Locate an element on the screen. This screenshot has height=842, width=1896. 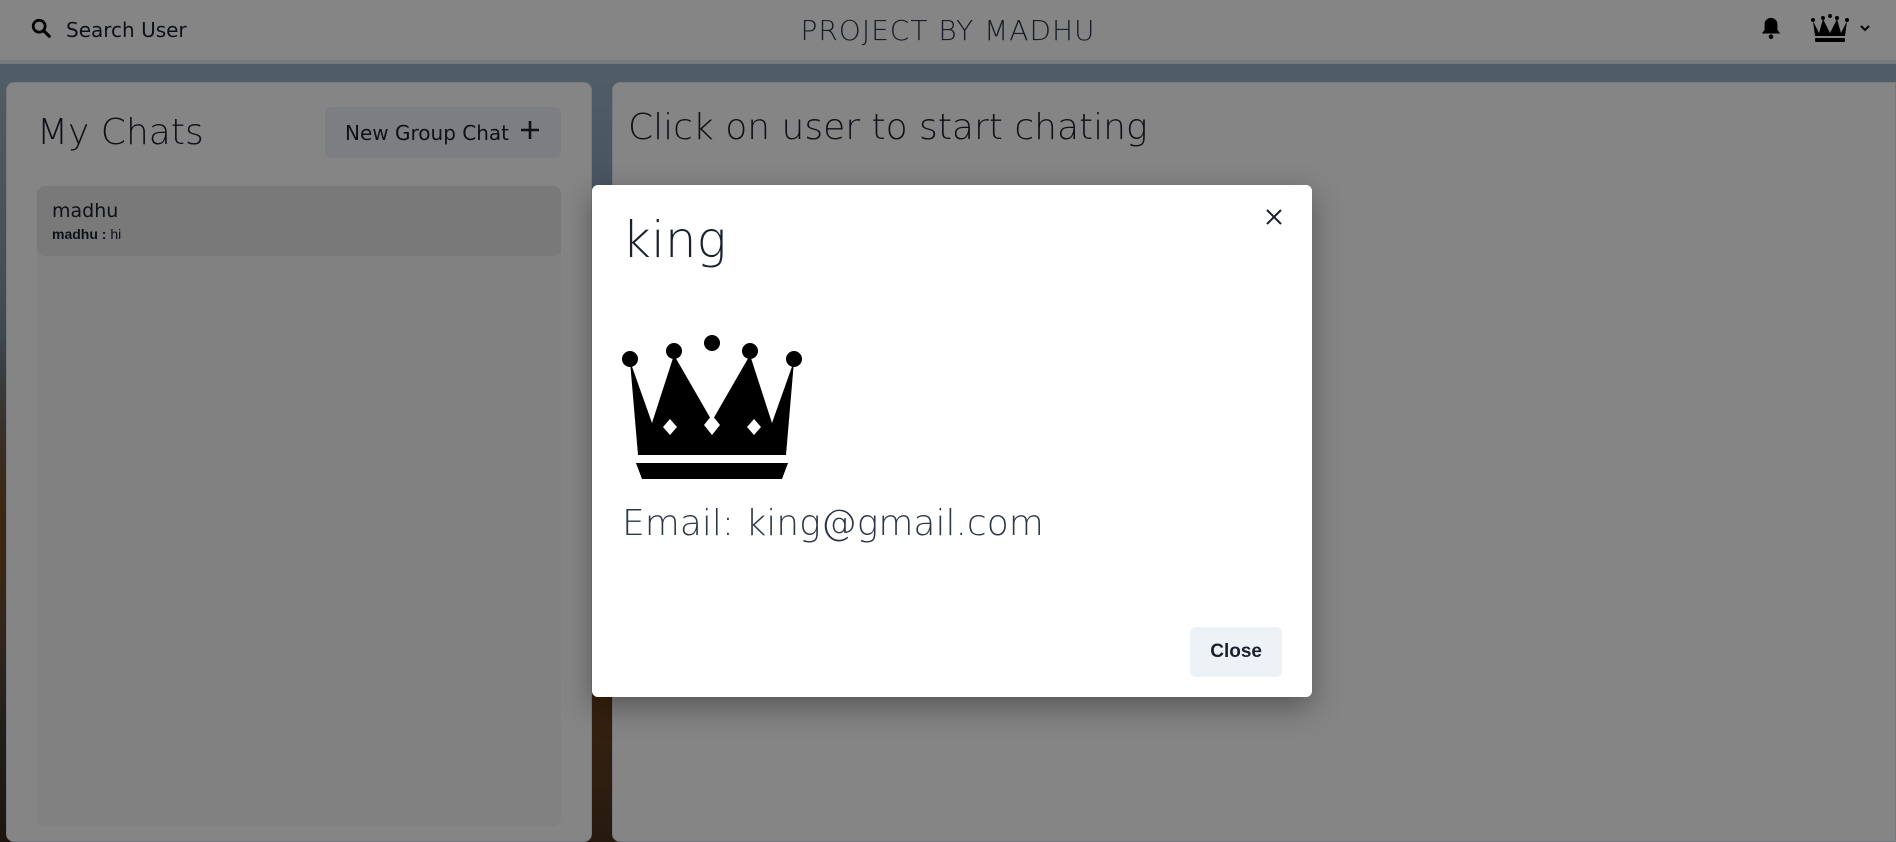
modal-title: king is located at coordinates (674, 240).